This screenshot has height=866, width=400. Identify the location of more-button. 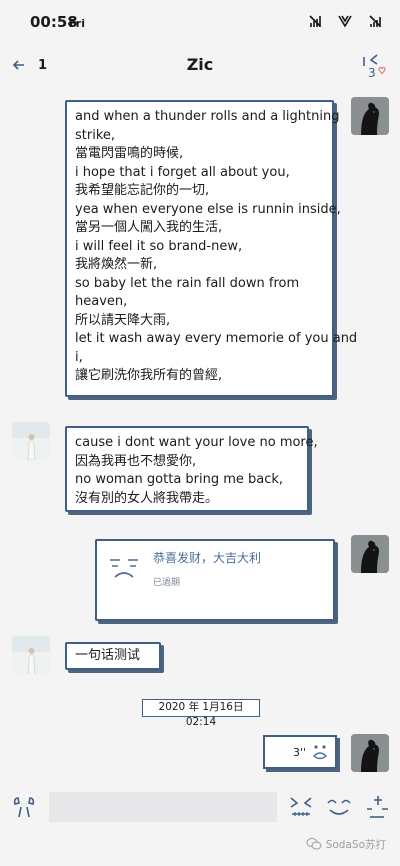
(377, 807).